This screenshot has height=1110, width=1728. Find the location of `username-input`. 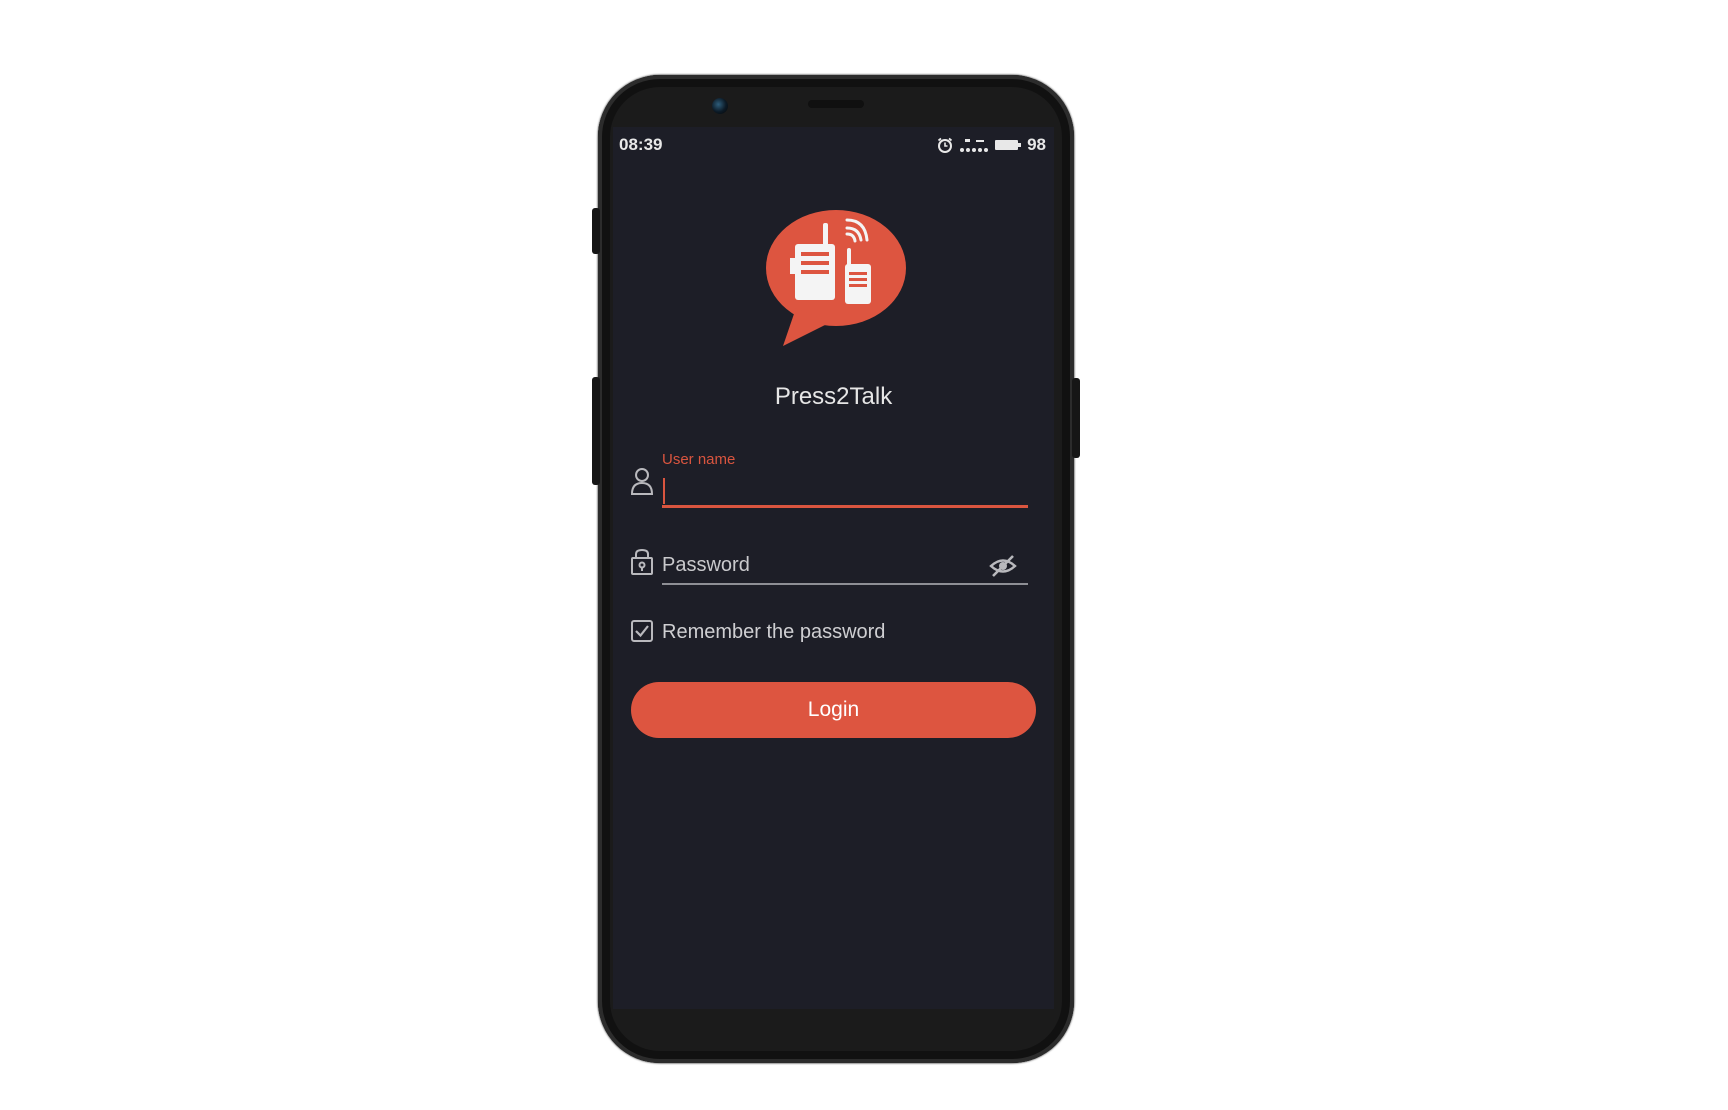

username-input is located at coordinates (845, 491).